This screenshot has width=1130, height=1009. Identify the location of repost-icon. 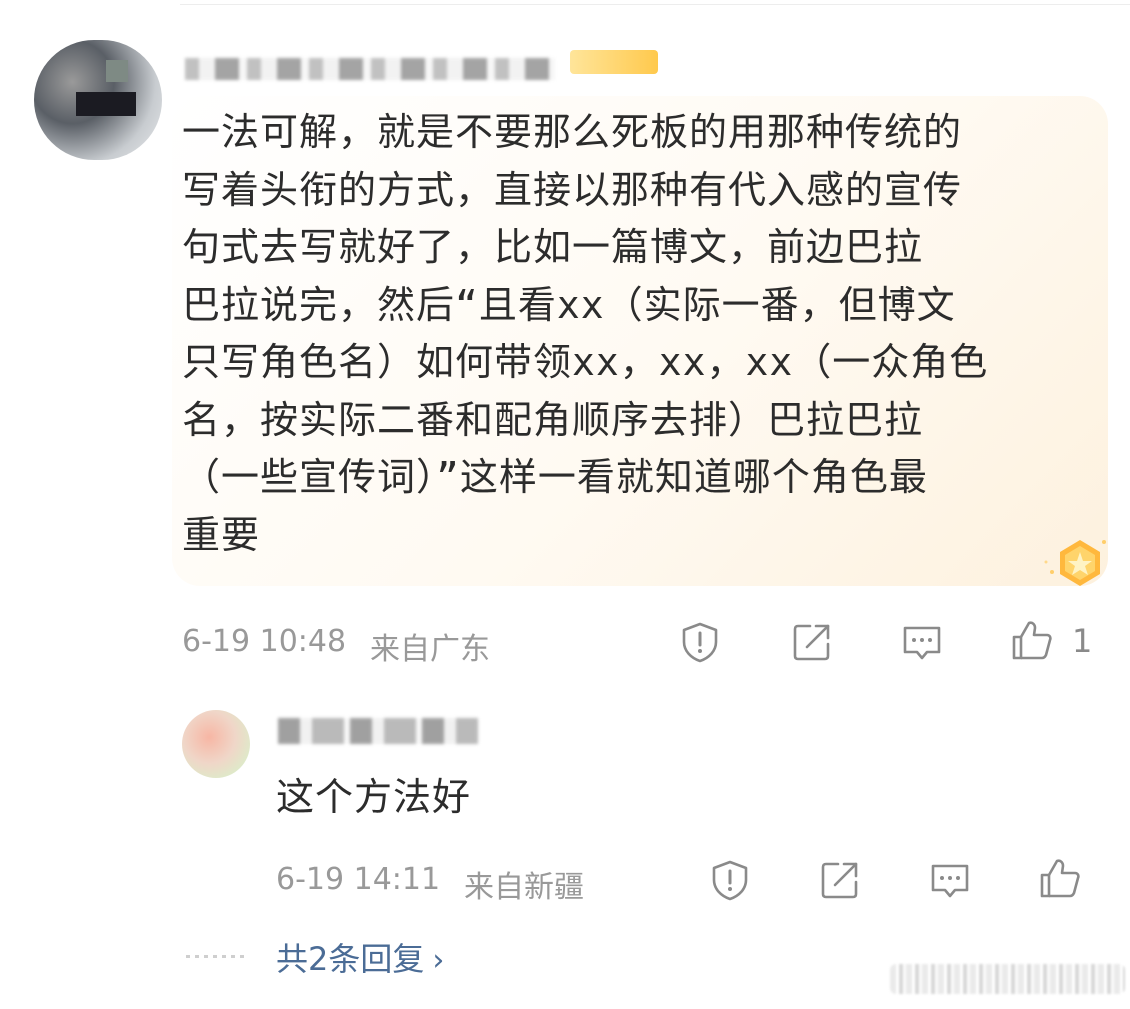
(812, 642).